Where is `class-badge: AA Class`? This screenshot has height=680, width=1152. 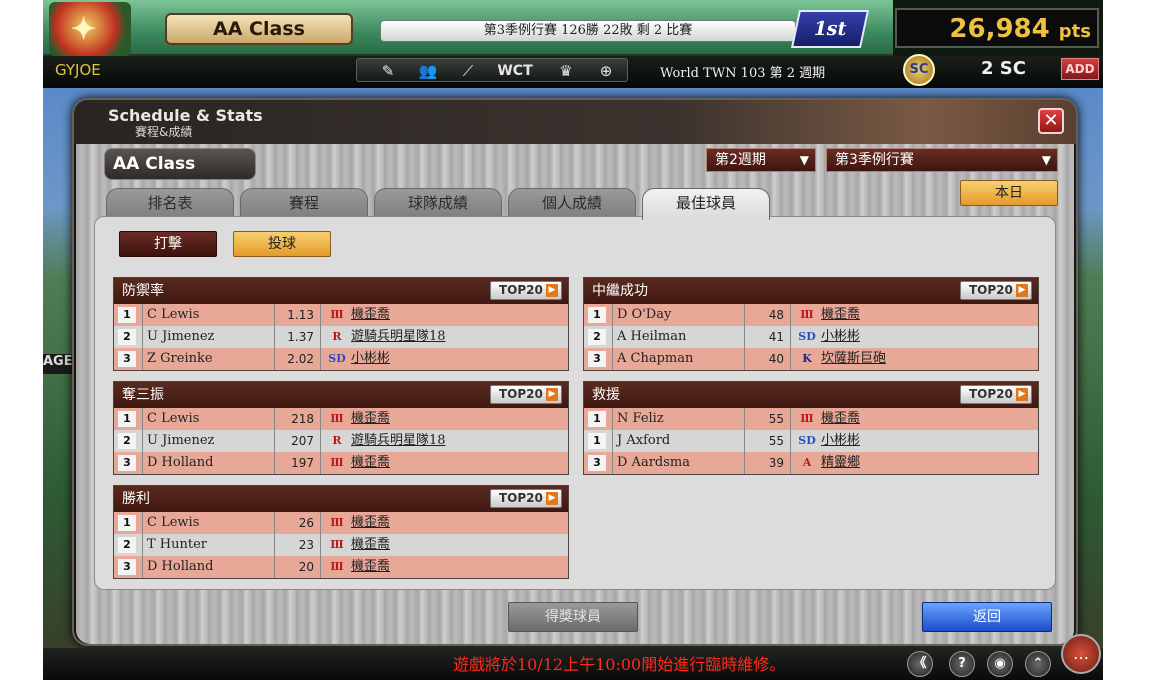 class-badge: AA Class is located at coordinates (259, 29).